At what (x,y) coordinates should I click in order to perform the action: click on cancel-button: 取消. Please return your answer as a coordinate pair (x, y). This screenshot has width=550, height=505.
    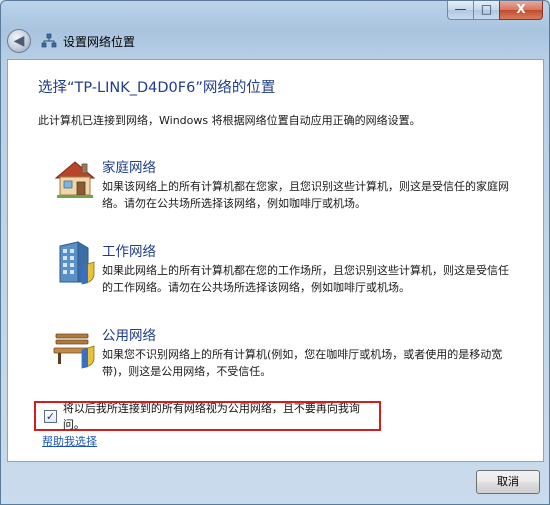
    Looking at the image, I should click on (508, 482).